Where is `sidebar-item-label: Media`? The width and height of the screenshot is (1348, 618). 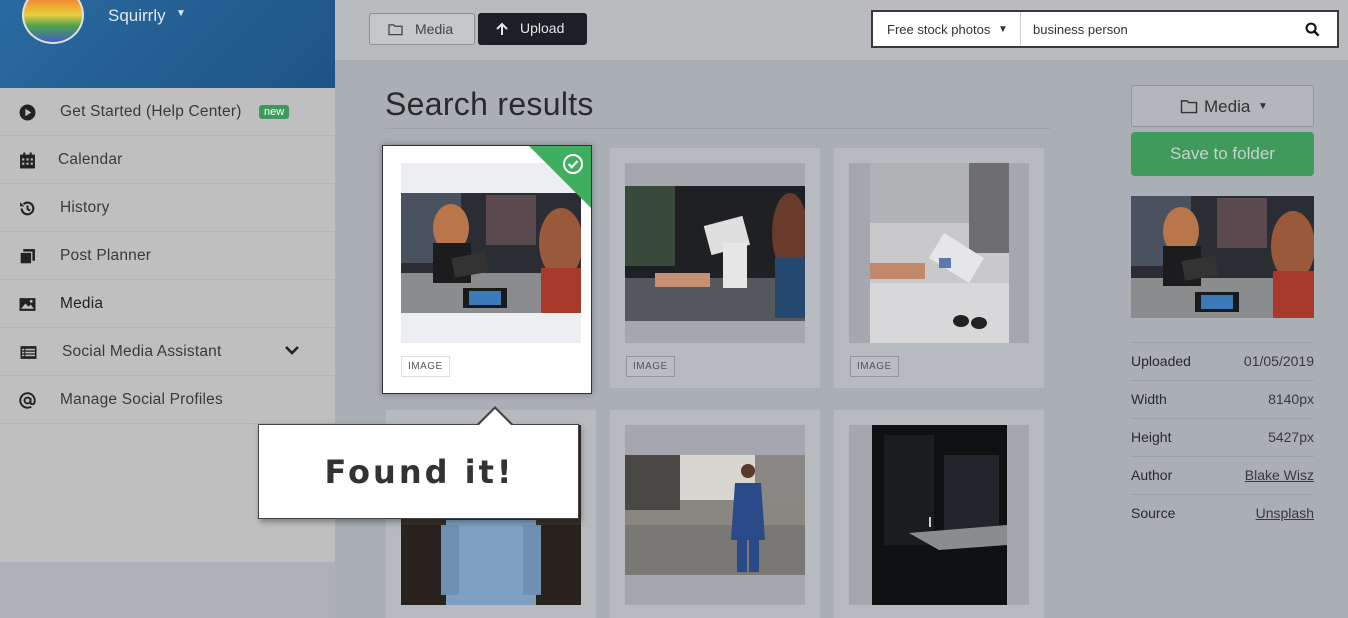
sidebar-item-label: Media is located at coordinates (82, 303).